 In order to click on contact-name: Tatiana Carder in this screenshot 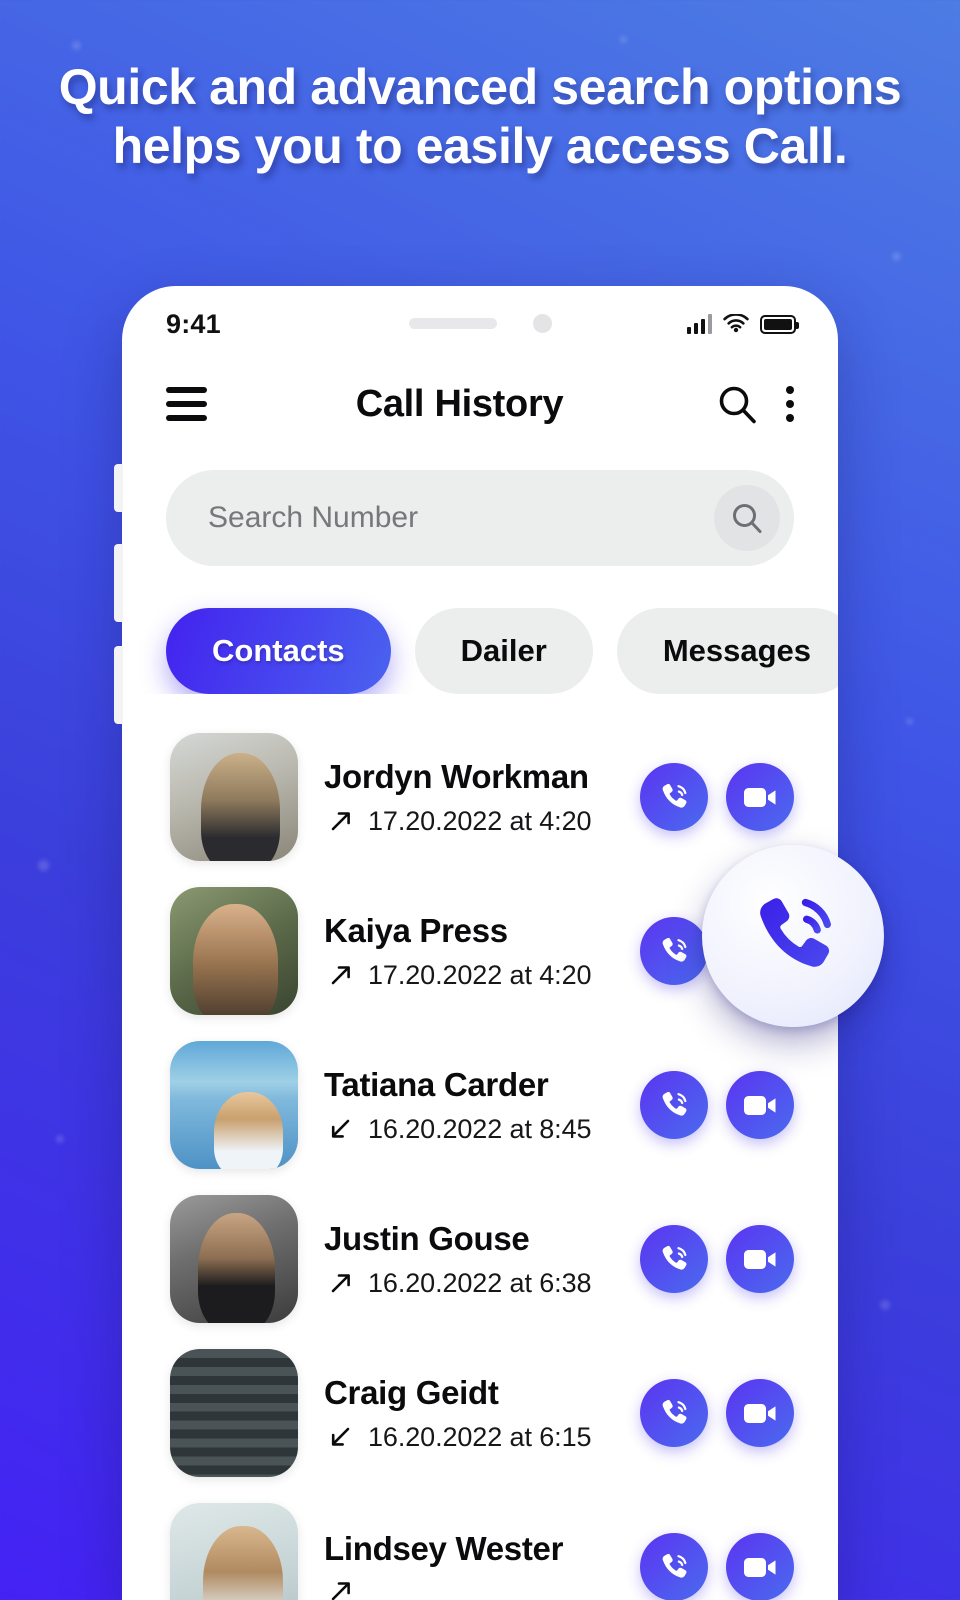, I will do `click(436, 1084)`.